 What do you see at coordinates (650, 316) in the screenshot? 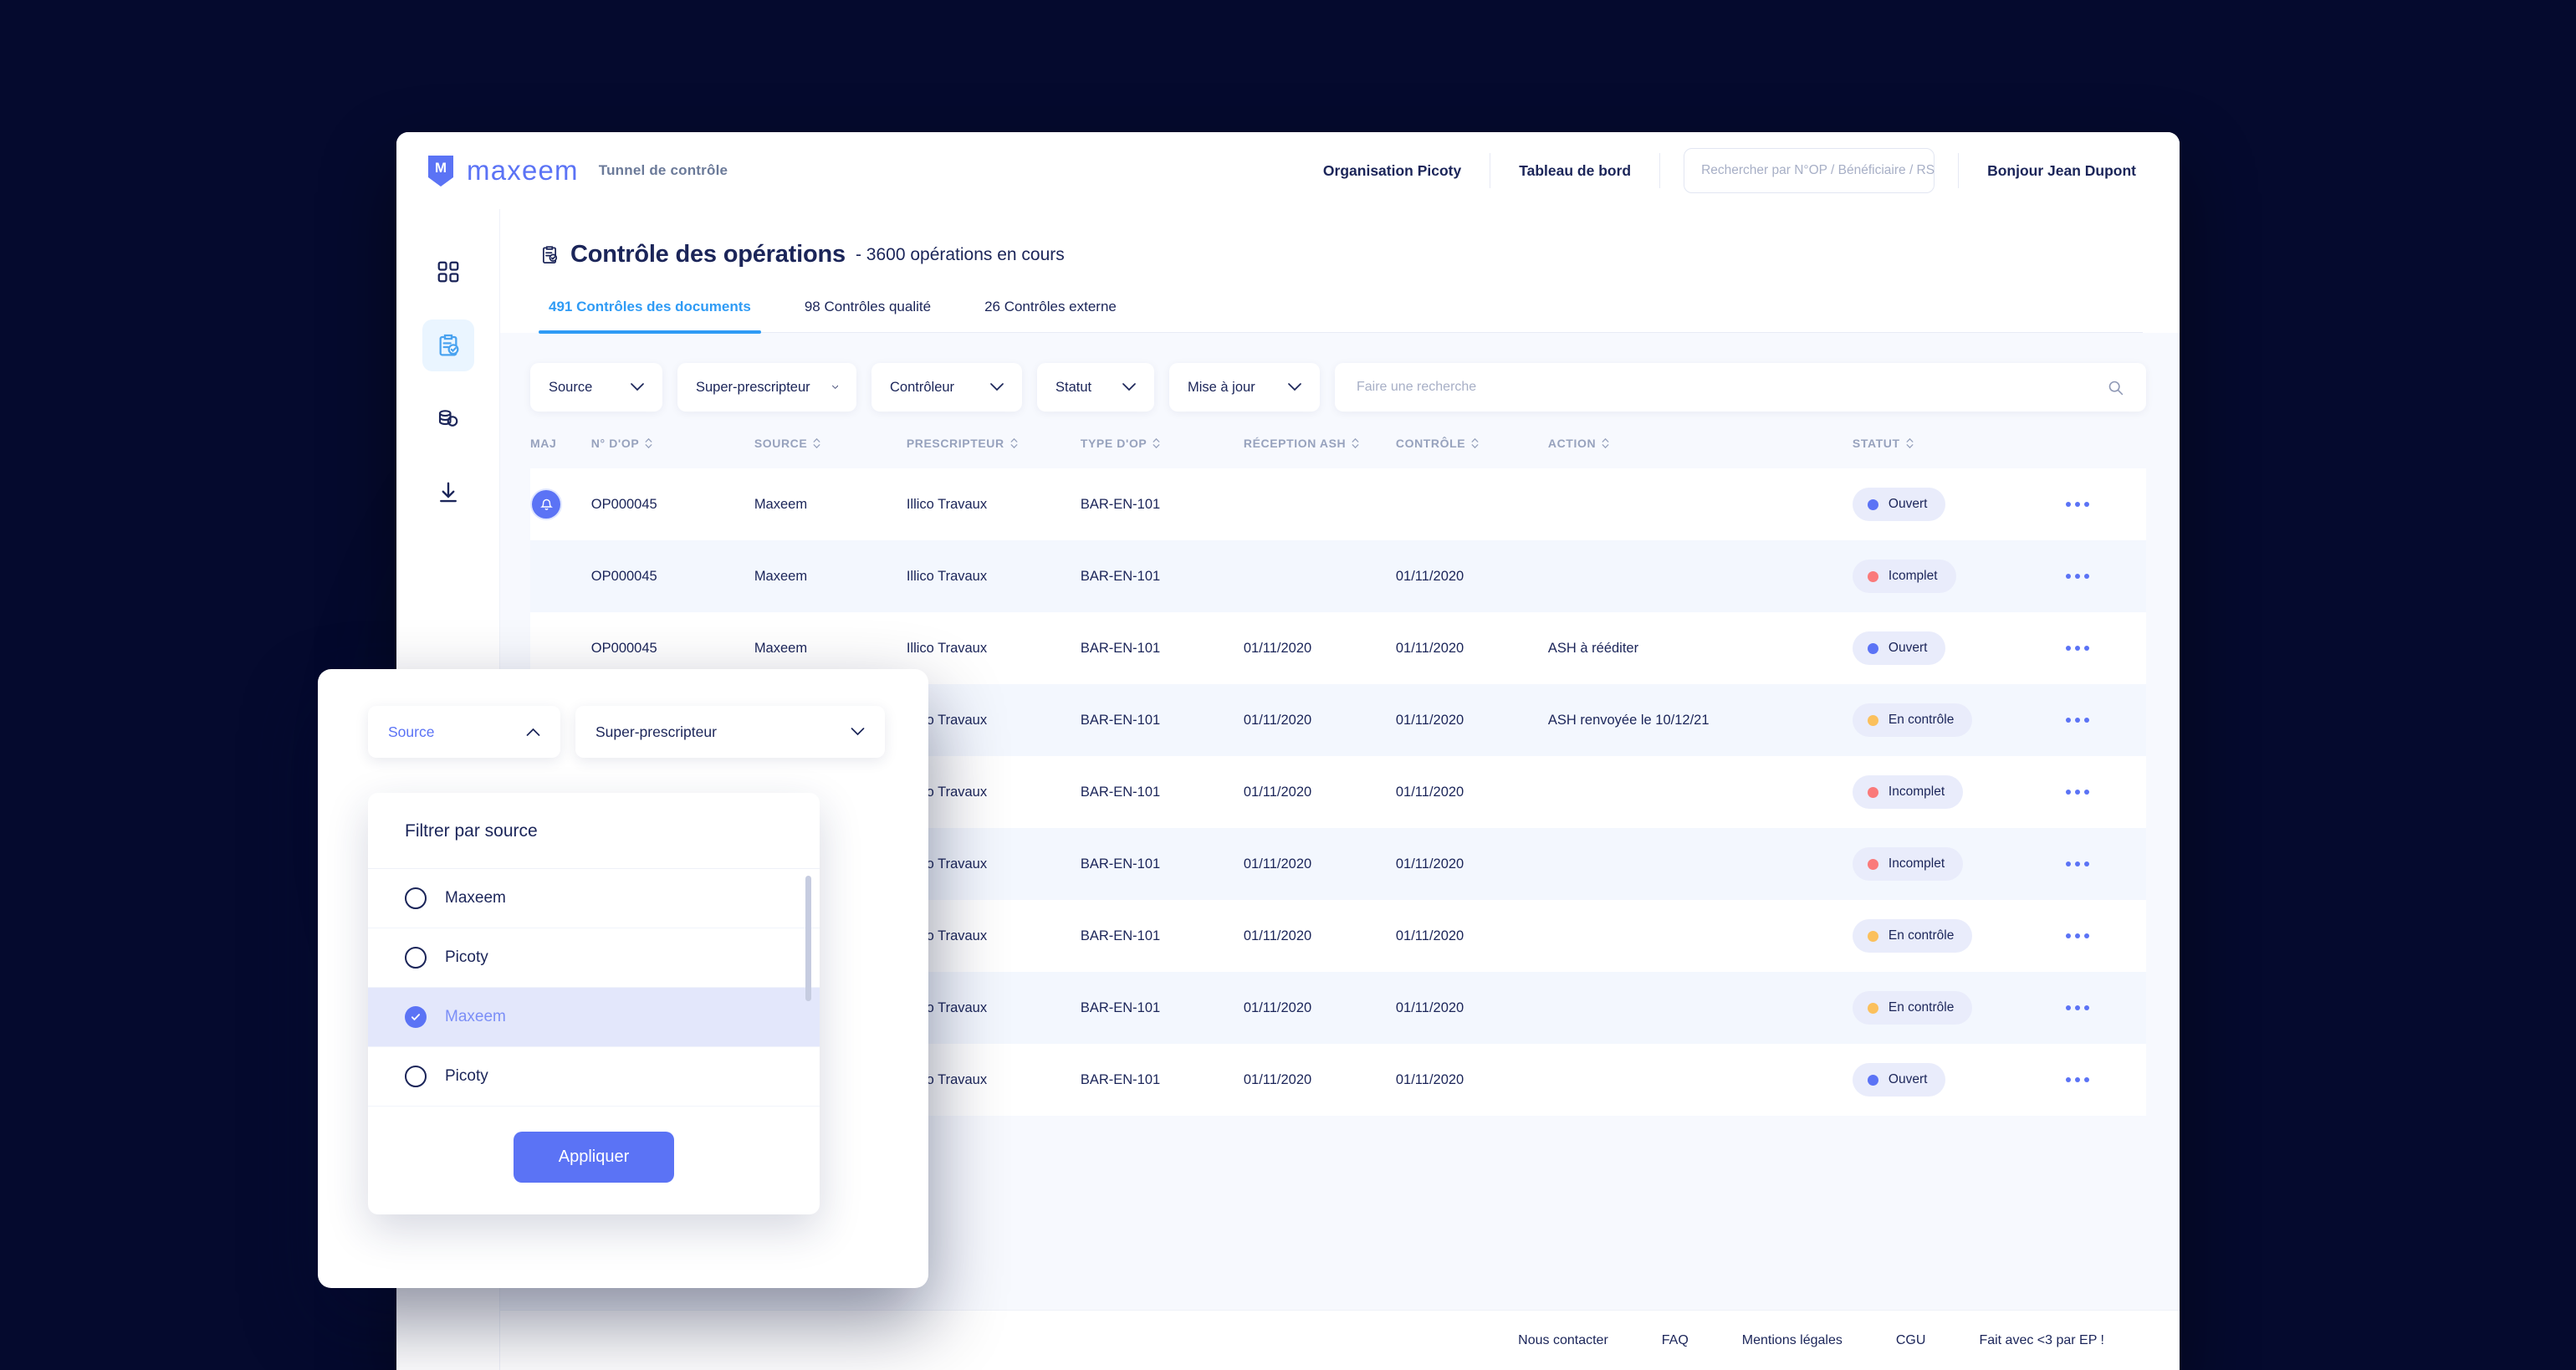
I see `tab-controles-documents: 491 Contrôles des documents` at bounding box center [650, 316].